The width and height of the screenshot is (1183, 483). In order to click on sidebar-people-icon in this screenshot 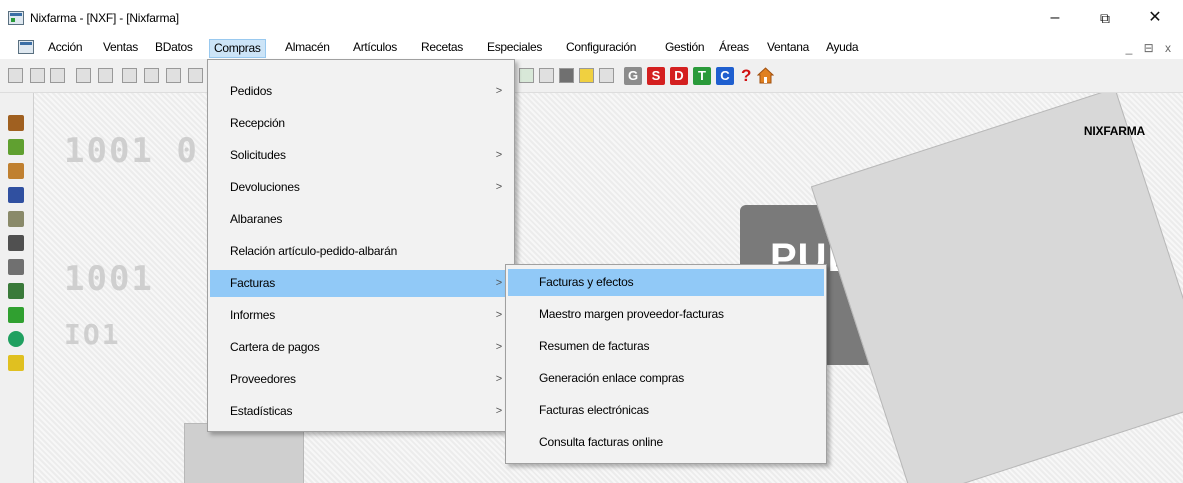, I will do `click(16, 267)`.